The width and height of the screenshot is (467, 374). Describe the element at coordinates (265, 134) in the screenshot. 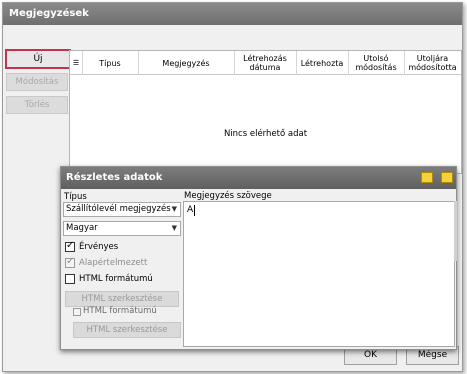

I see `empty-message: Nincs elérhető adat` at that location.